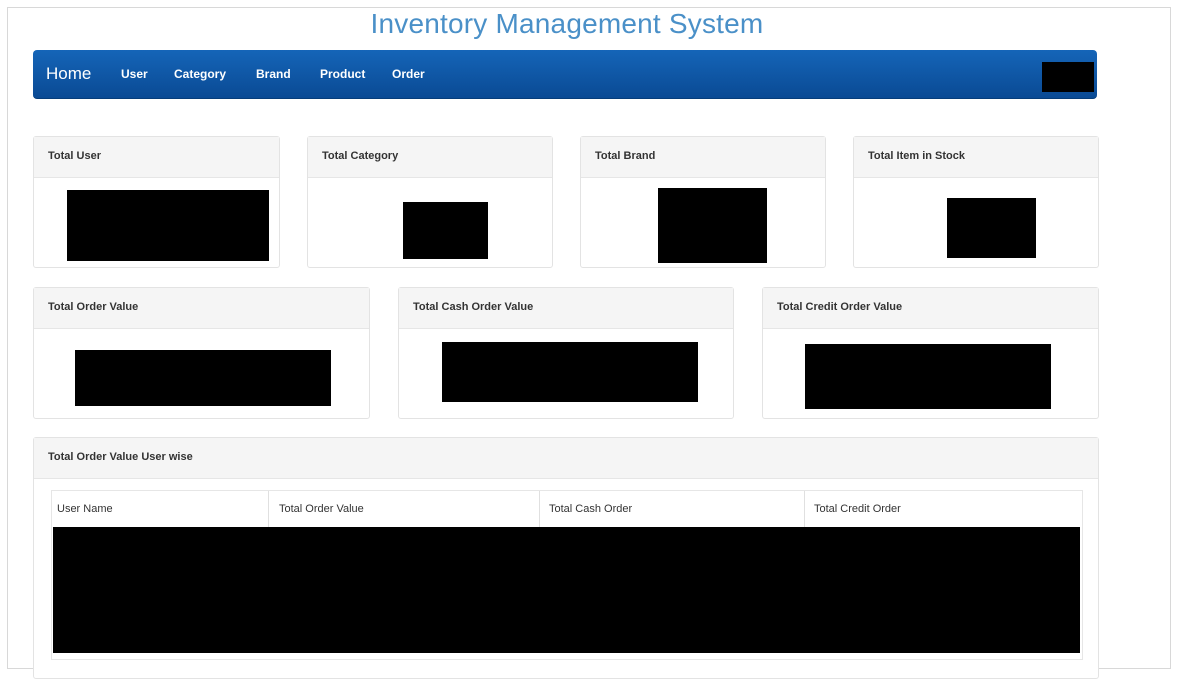 Image resolution: width=1178 pixels, height=679 pixels. What do you see at coordinates (567, 23) in the screenshot?
I see `app-title: Inventory Management System` at bounding box center [567, 23].